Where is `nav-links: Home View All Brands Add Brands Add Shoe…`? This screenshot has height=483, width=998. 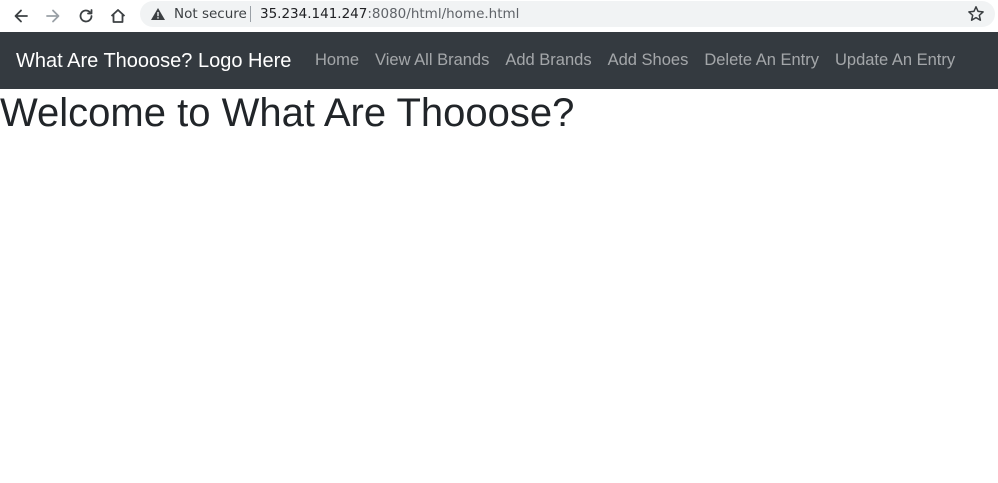 nav-links: Home View All Brands Add Brands Add Shoe… is located at coordinates (635, 60).